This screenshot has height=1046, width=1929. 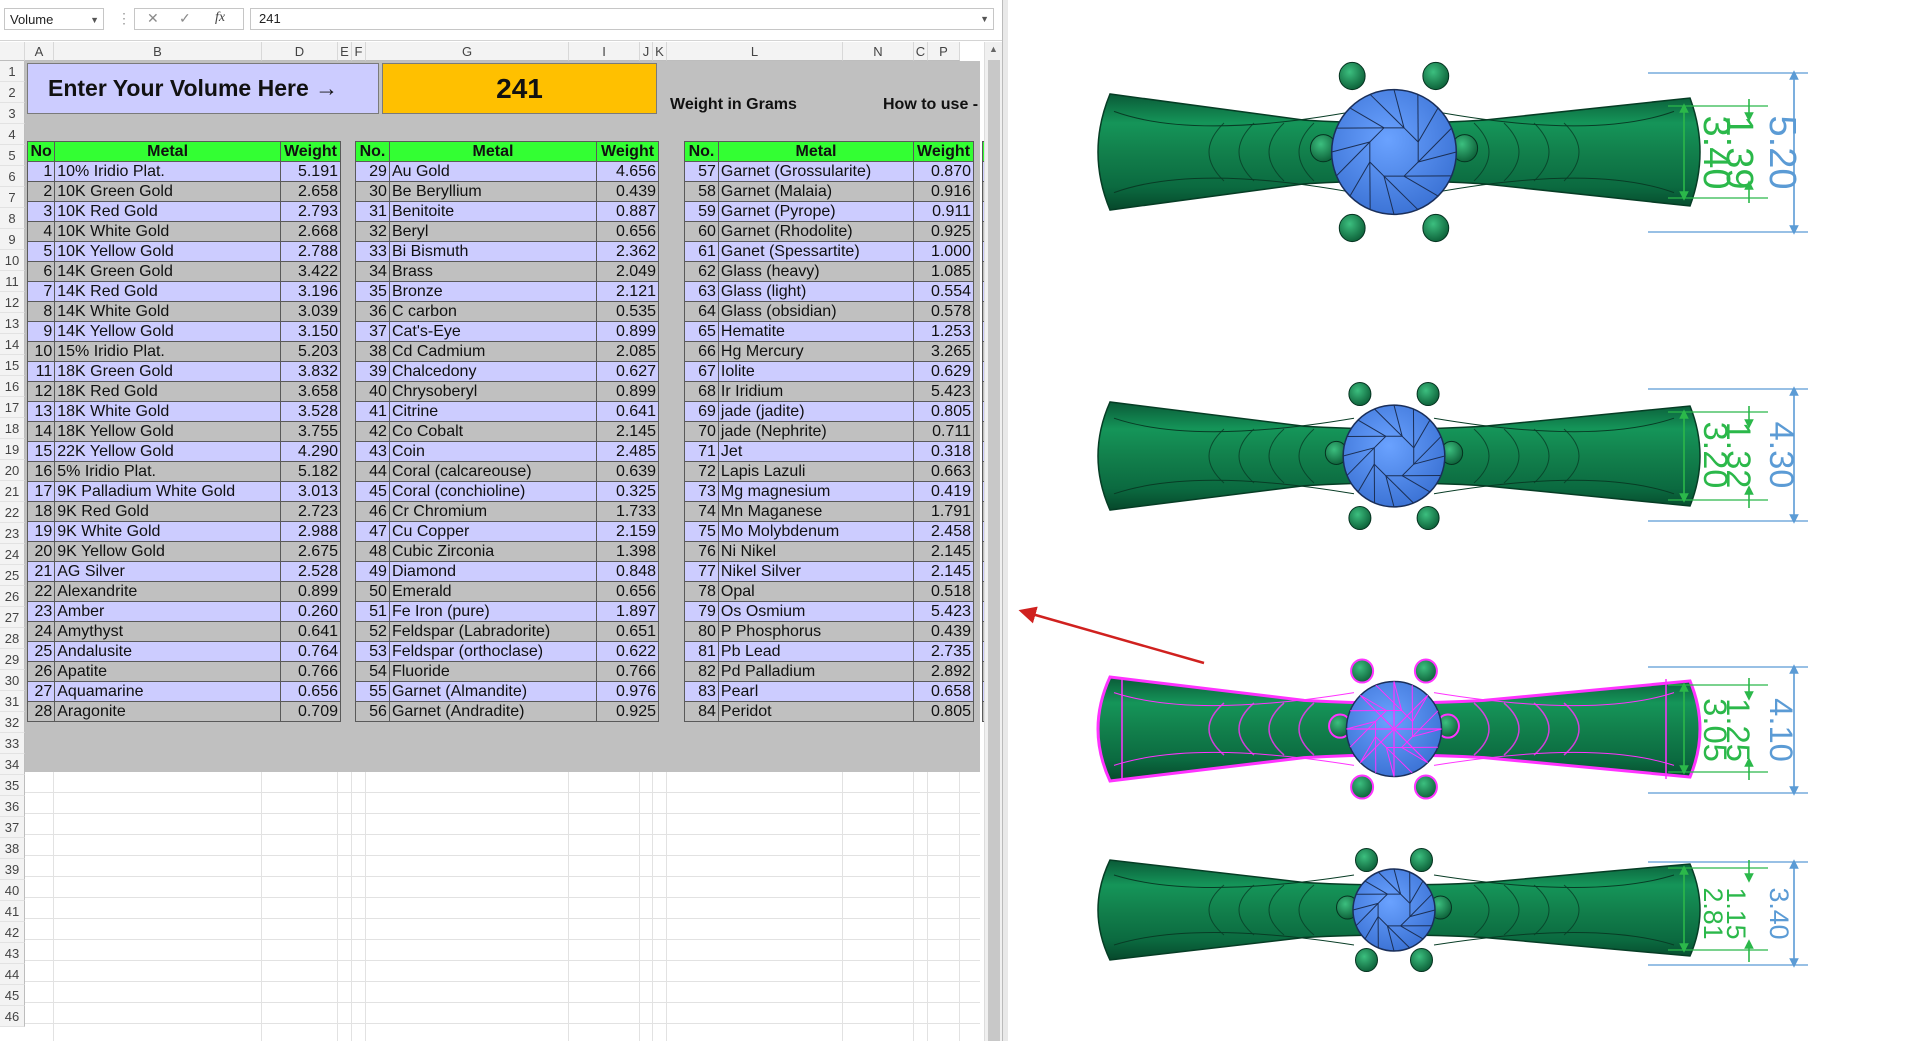 What do you see at coordinates (359, 51) in the screenshot?
I see `column-header: F` at bounding box center [359, 51].